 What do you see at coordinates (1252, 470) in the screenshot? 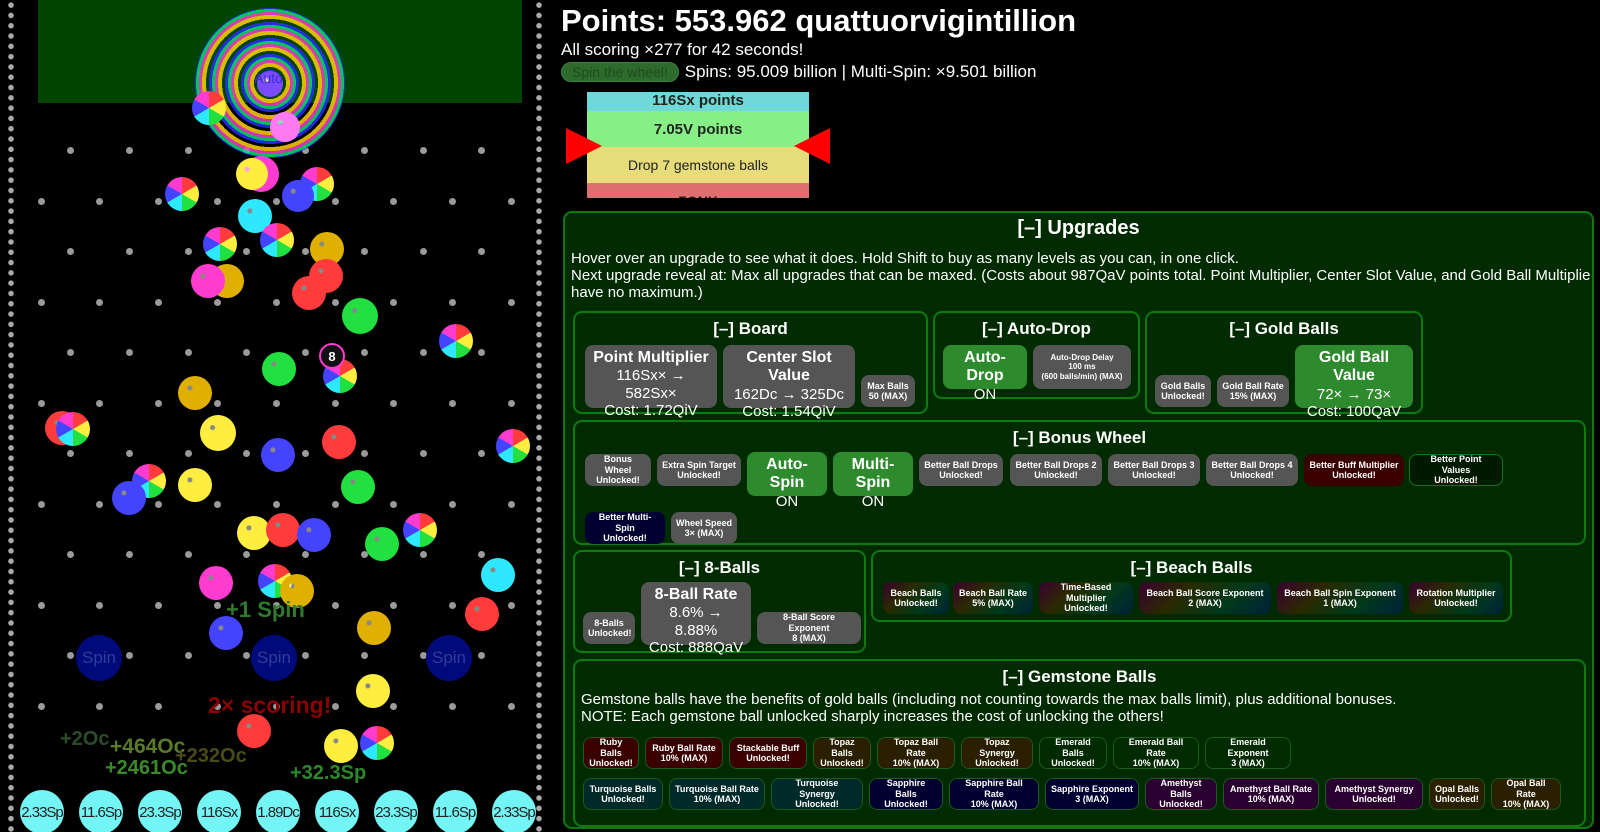
I see `bonus-wheel-upgrade-8: Better Ball Drops 4 Unlocked!` at bounding box center [1252, 470].